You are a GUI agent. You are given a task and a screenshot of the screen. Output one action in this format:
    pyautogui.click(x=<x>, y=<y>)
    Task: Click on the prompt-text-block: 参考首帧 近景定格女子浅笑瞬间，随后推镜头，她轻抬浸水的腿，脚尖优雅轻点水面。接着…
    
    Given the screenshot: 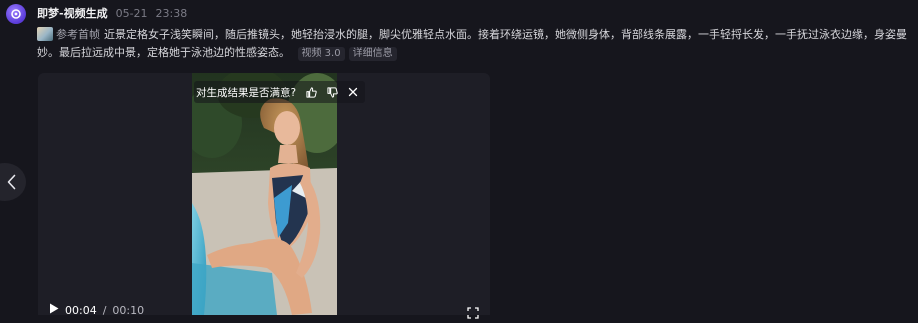 What is the action you would take?
    pyautogui.click(x=473, y=44)
    